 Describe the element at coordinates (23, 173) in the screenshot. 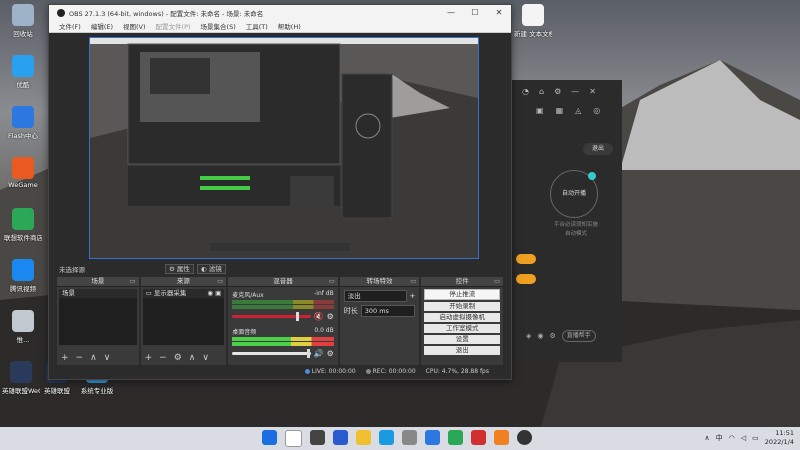

I see `desktop-icon-wegame: WeGame` at that location.